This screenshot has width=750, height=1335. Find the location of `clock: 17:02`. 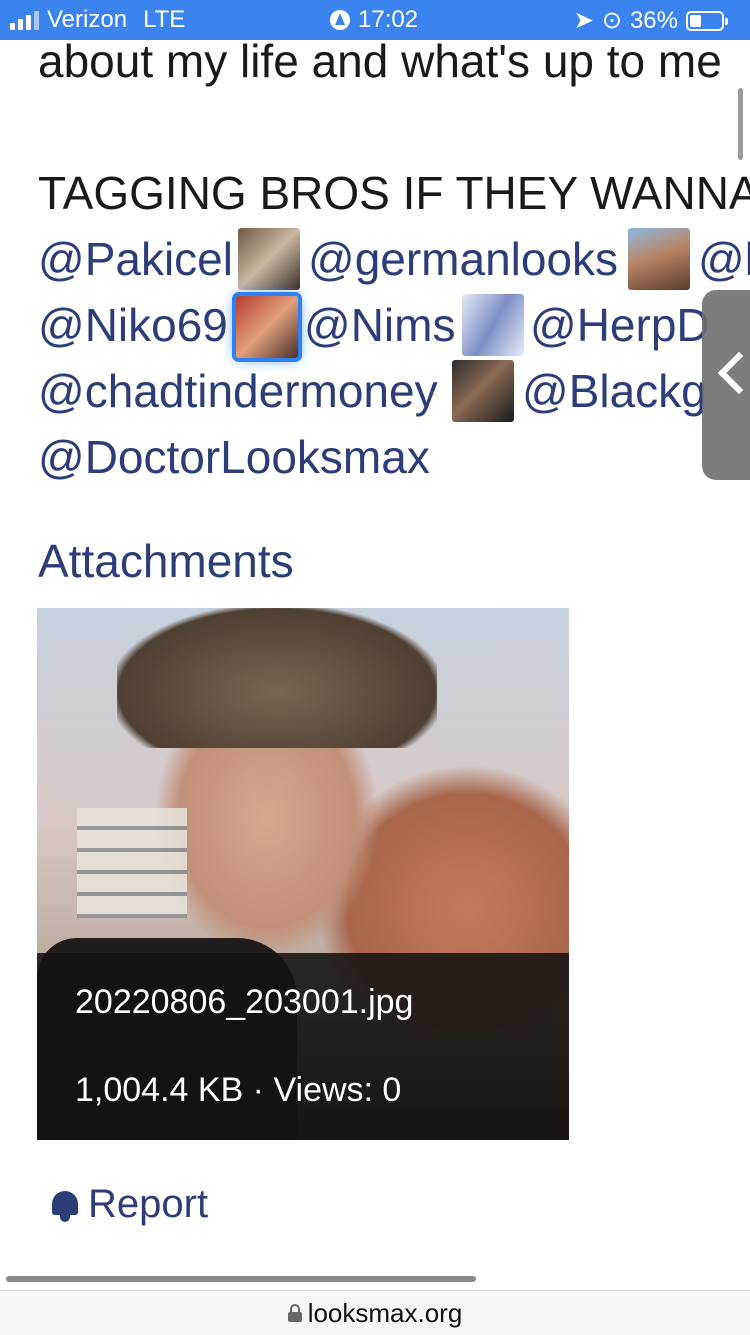

clock: 17:02 is located at coordinates (388, 19).